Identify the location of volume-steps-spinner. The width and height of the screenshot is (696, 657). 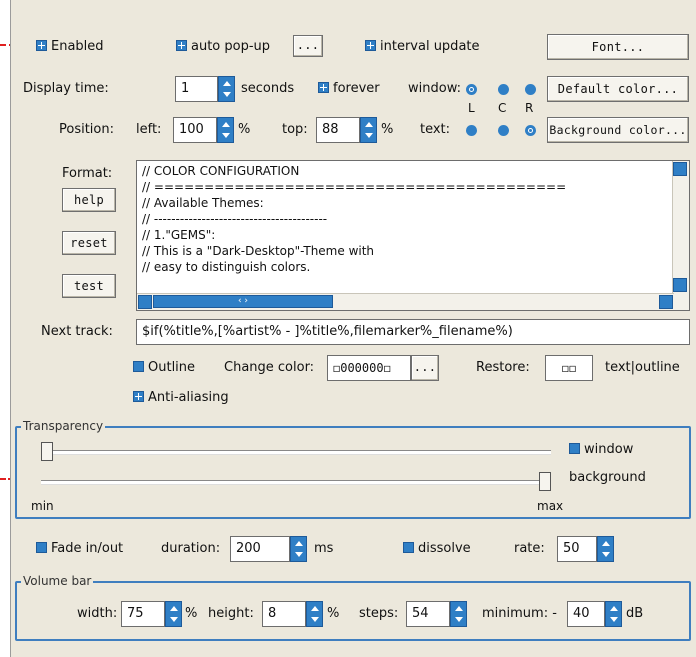
(458, 614).